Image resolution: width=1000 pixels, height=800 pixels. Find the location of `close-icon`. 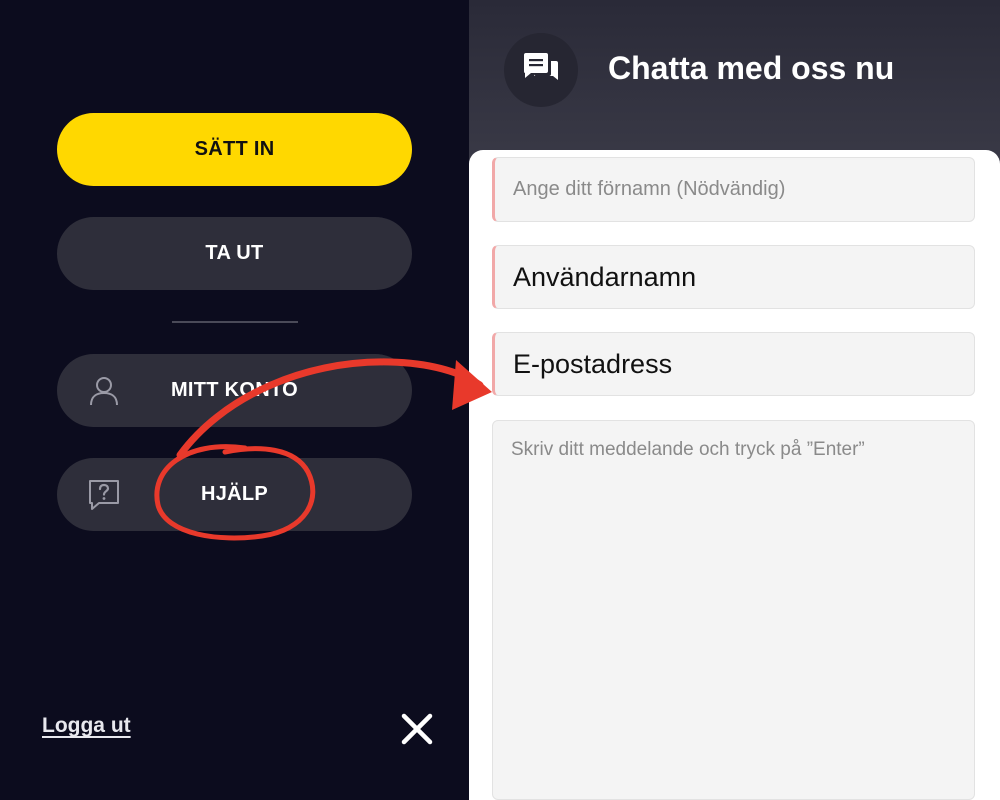

close-icon is located at coordinates (417, 729).